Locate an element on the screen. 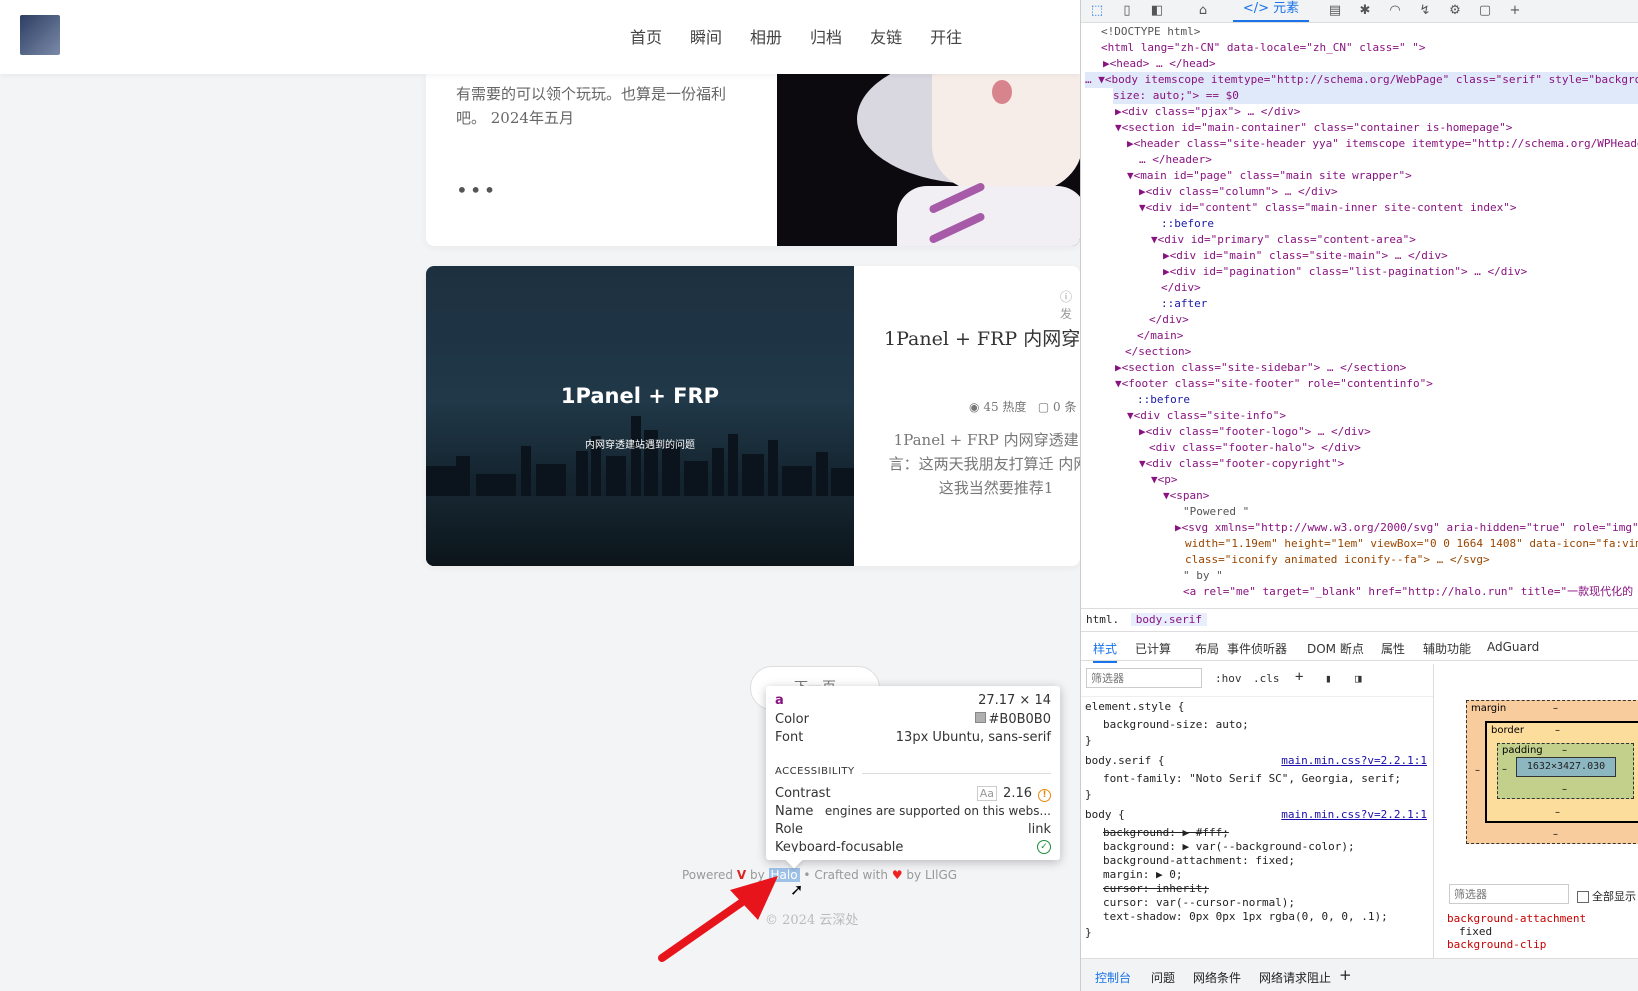  dom-line-selected: size: auto;"> == $0 is located at coordinates (1375, 96).